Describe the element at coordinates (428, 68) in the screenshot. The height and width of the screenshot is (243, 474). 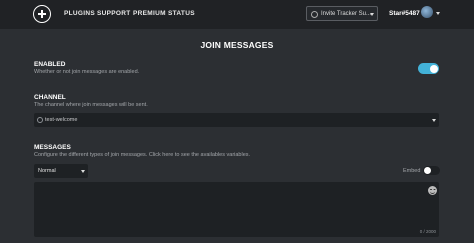
I see `enabled-toggle` at that location.